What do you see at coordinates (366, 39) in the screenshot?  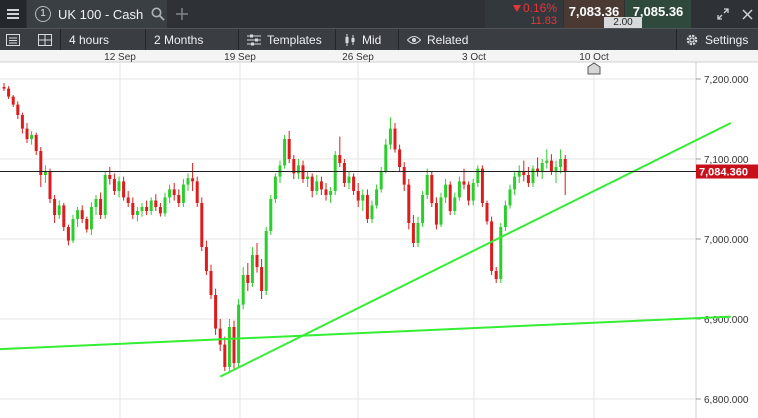 I see `price-type-button: Mid` at bounding box center [366, 39].